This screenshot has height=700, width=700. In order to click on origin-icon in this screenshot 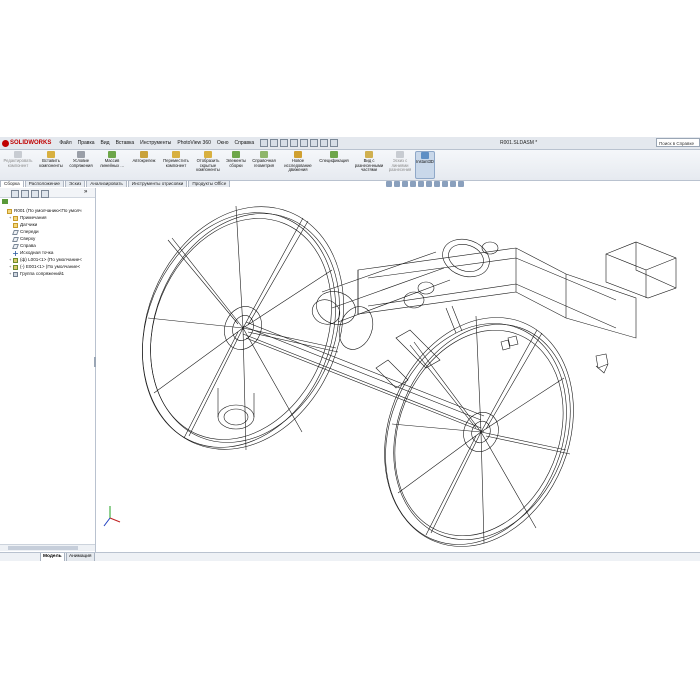, I will do `click(15, 253)`.